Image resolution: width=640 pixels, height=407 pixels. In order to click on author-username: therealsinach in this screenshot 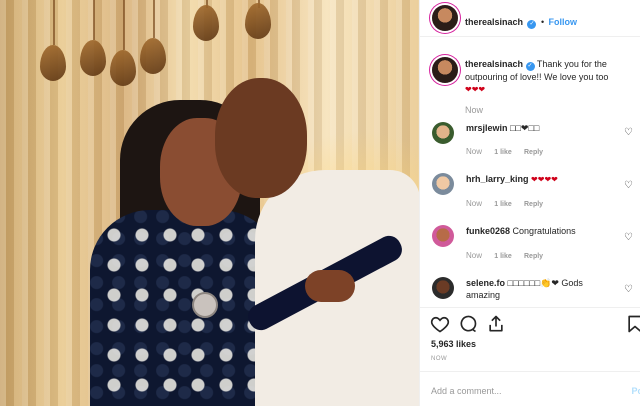, I will do `click(494, 22)`.